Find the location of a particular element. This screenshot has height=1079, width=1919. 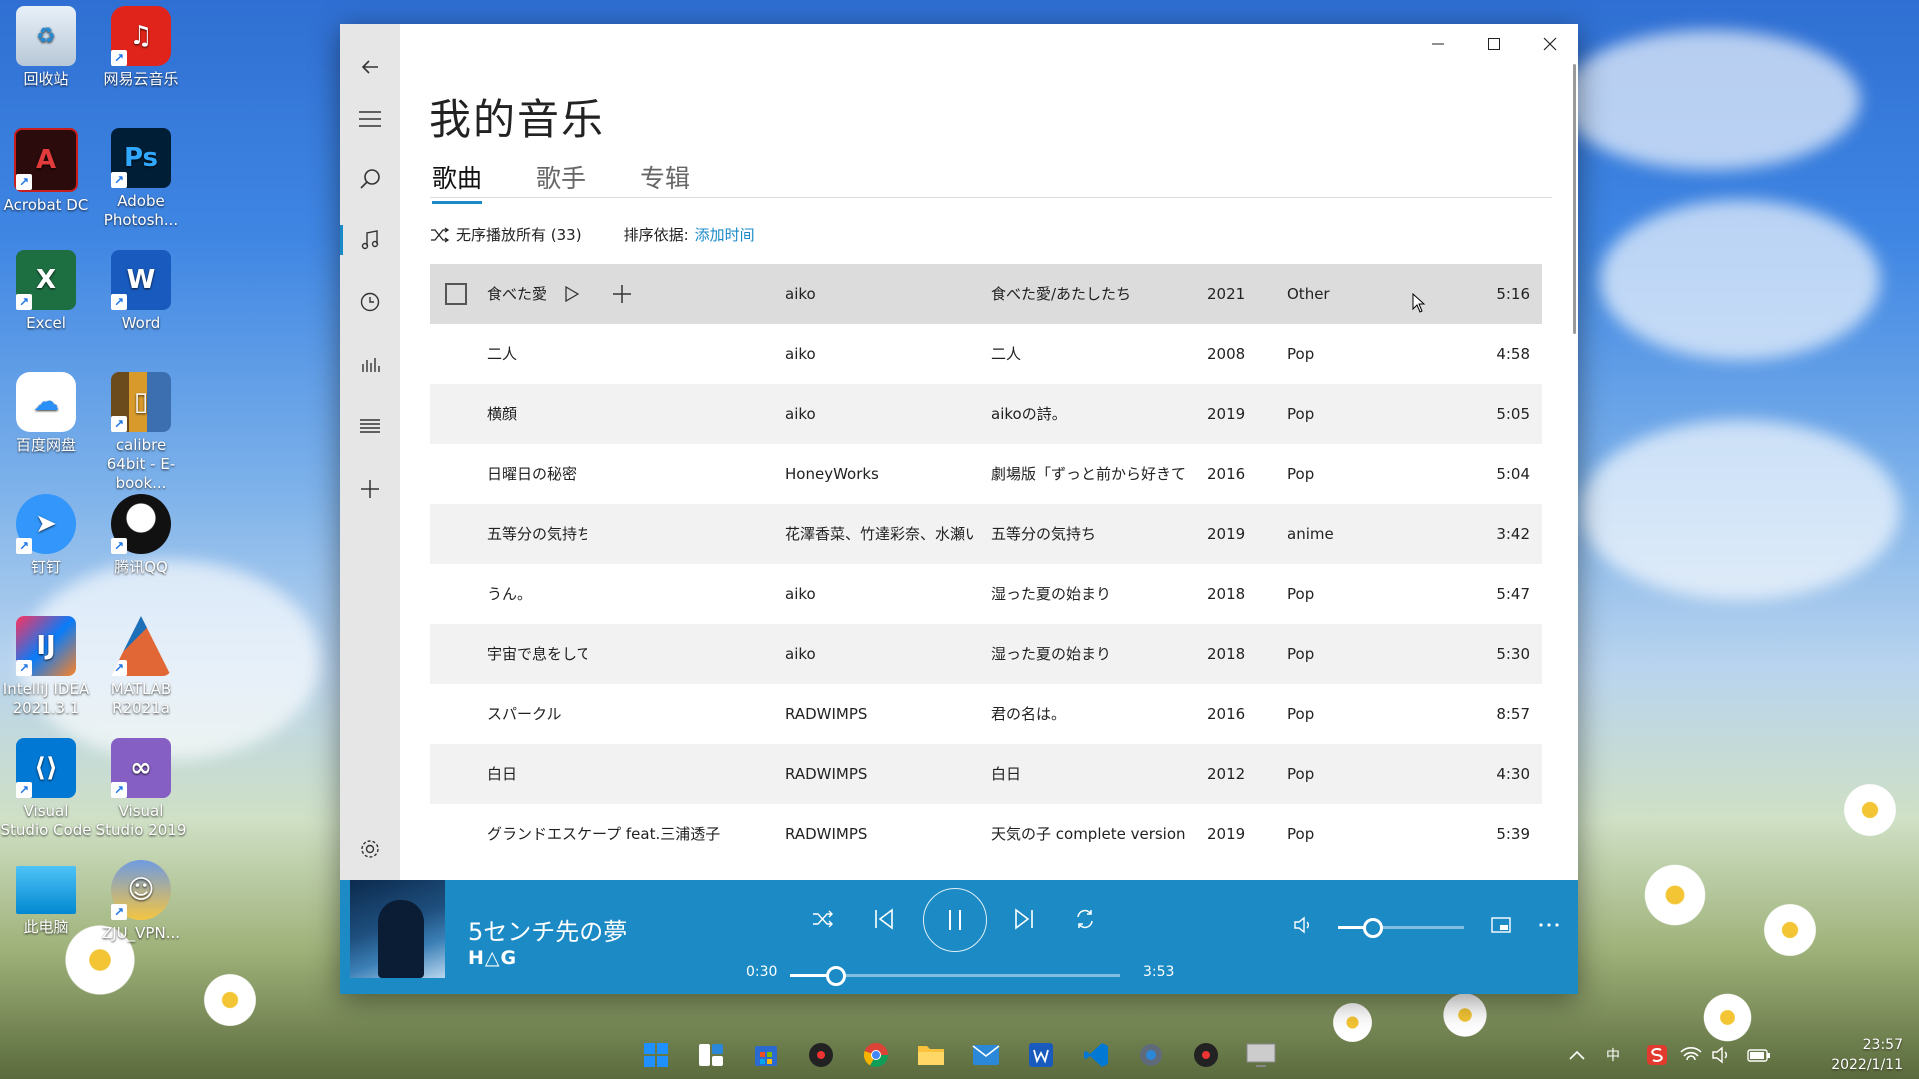

tray-volume is located at coordinates (1721, 1055).